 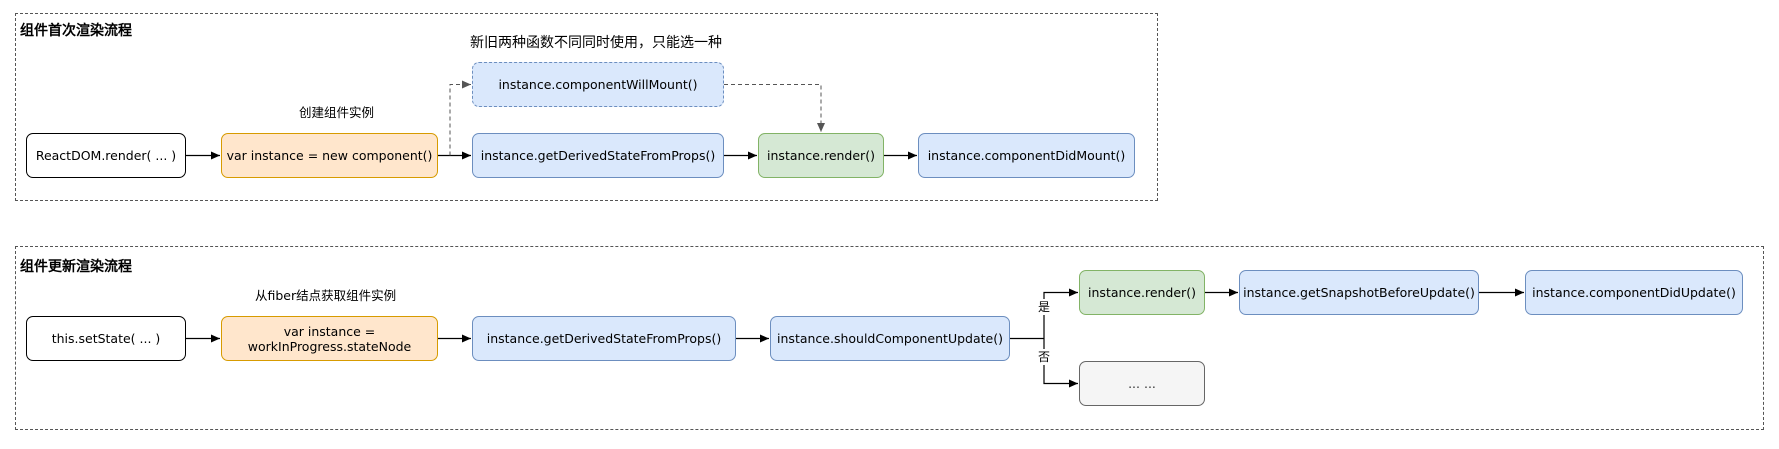 What do you see at coordinates (1044, 357) in the screenshot?
I see `no-edge-label: 否` at bounding box center [1044, 357].